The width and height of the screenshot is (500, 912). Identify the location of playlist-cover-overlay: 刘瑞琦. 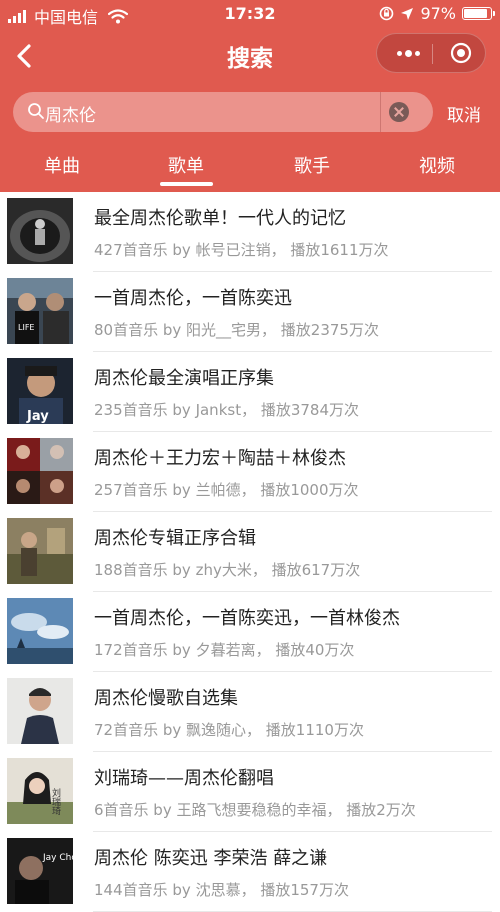
(55, 801).